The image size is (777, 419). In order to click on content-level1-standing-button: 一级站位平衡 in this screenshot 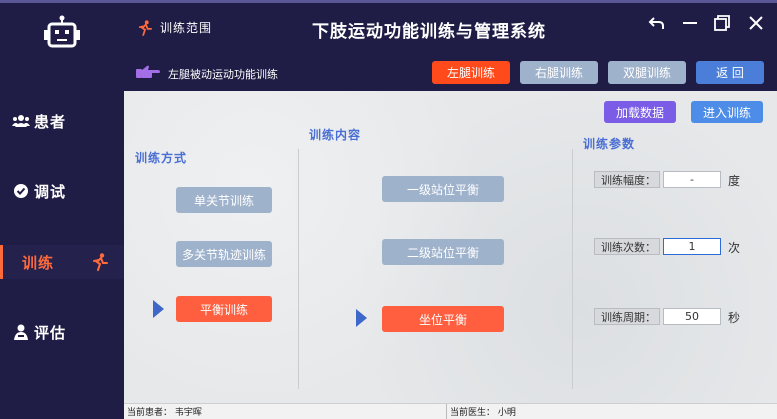, I will do `click(443, 189)`.